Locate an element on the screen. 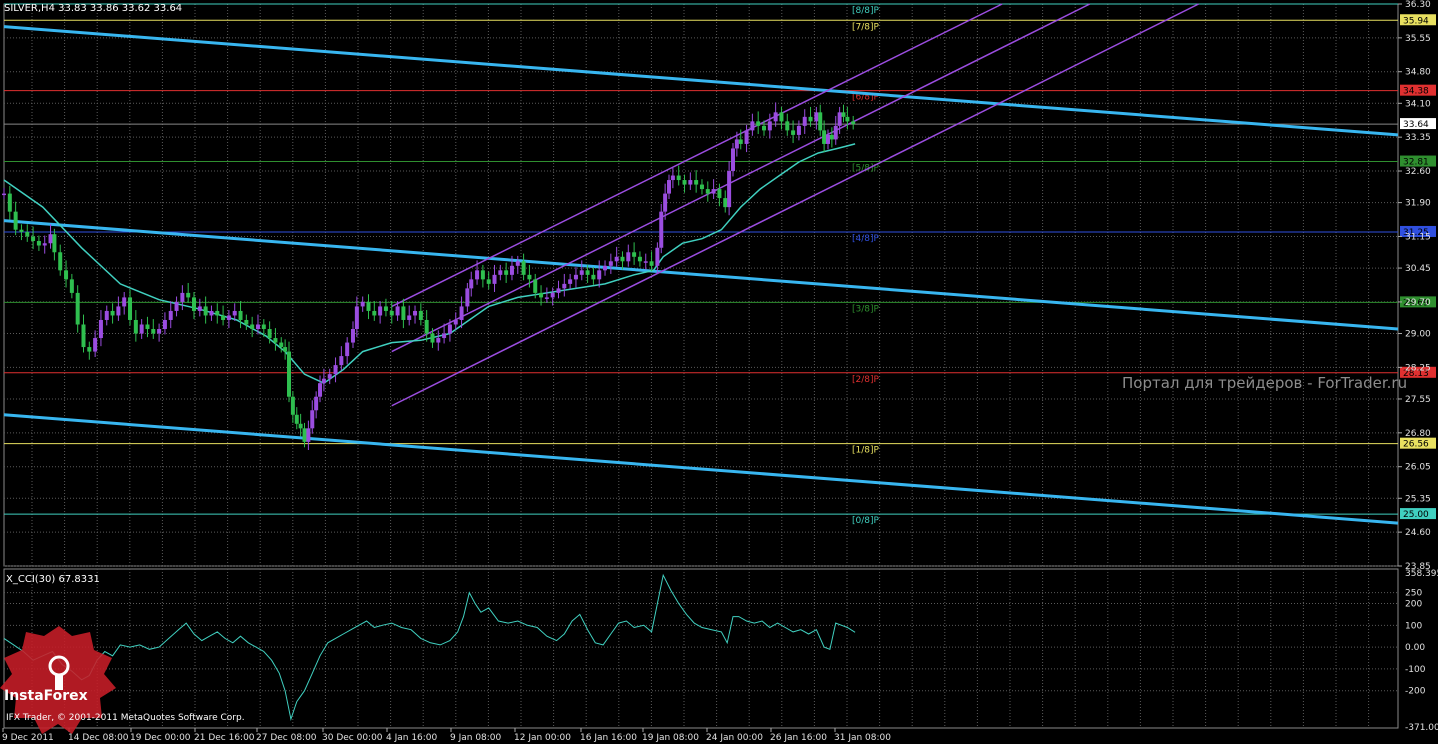  murrey-level-label: [7/8]P is located at coordinates (866, 27).